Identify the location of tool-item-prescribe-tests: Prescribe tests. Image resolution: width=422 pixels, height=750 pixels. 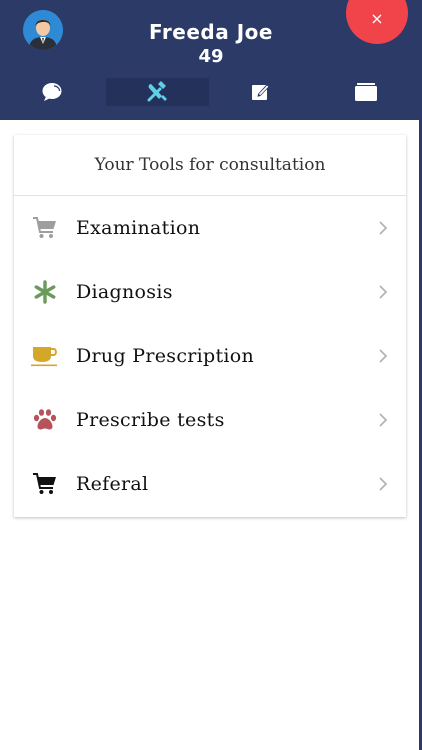
(210, 420).